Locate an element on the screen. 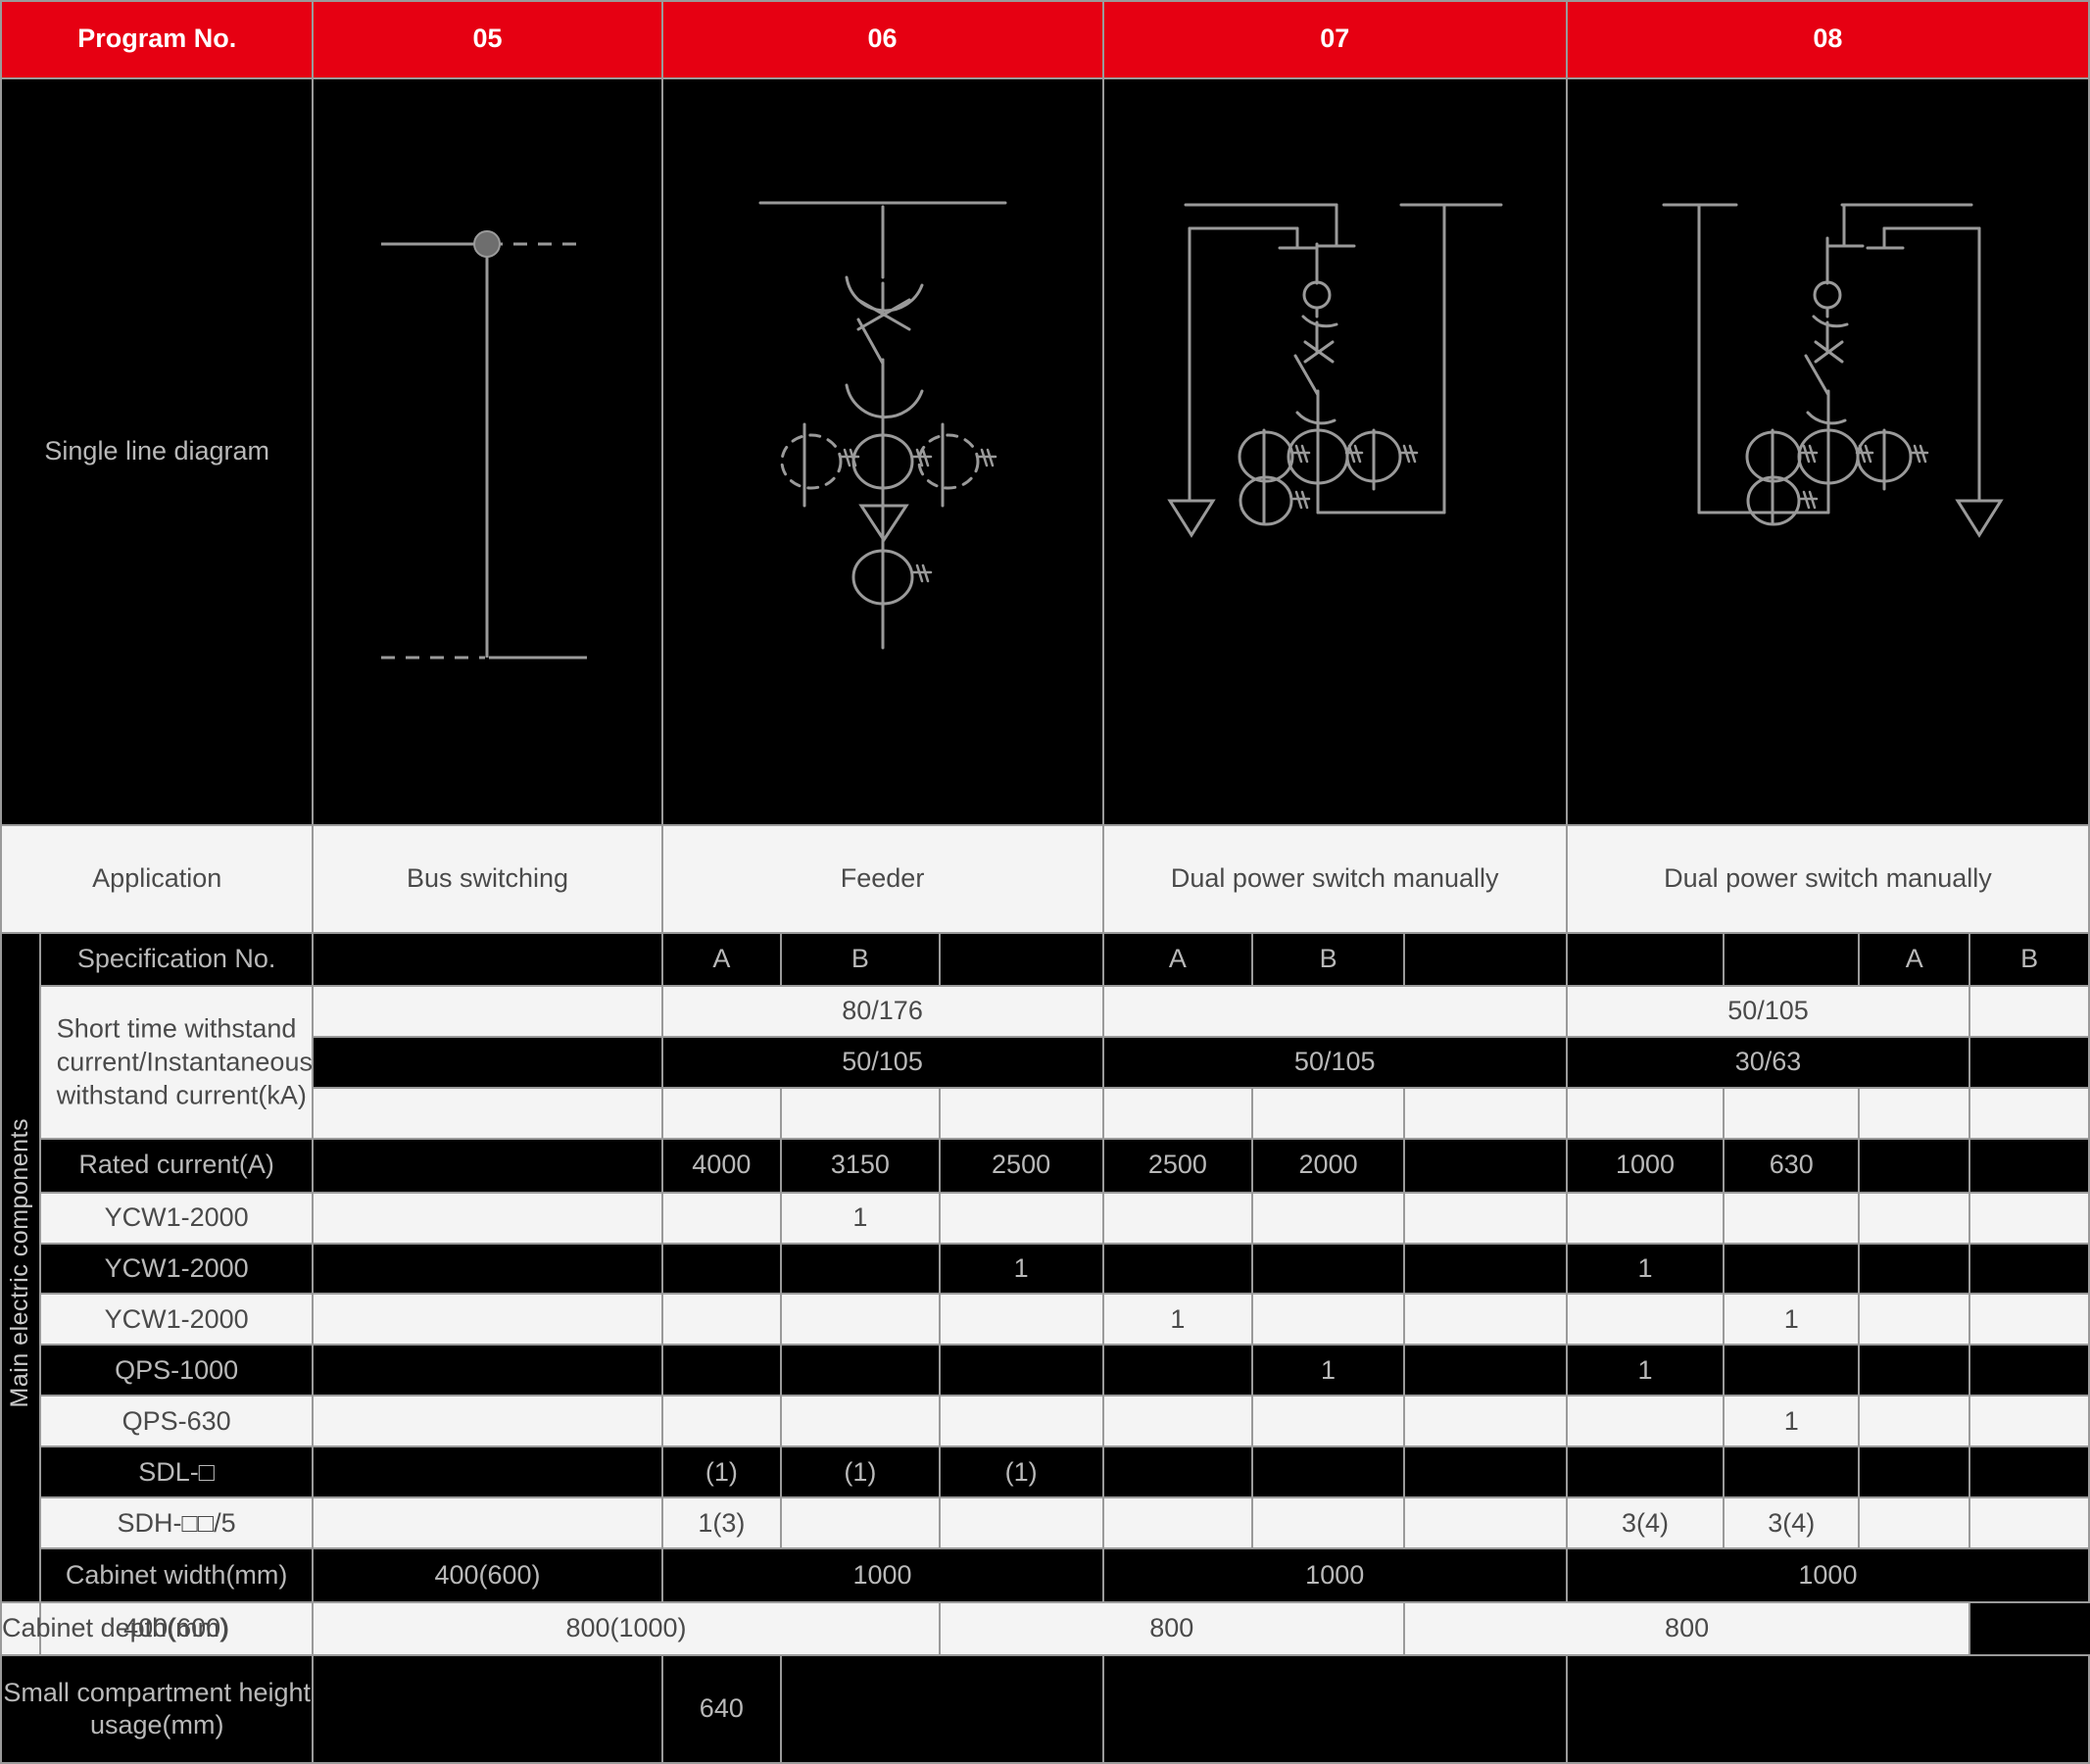 The width and height of the screenshot is (2090, 1764). side-label-text: Main electric components is located at coordinates (20, 1263).